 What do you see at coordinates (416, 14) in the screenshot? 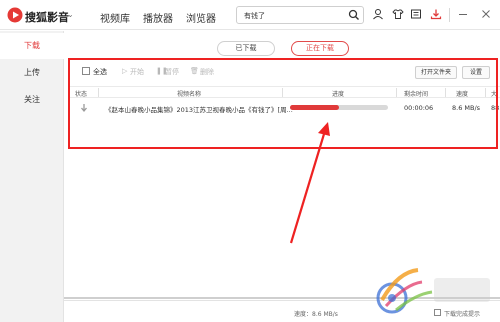
I see `message-icon` at bounding box center [416, 14].